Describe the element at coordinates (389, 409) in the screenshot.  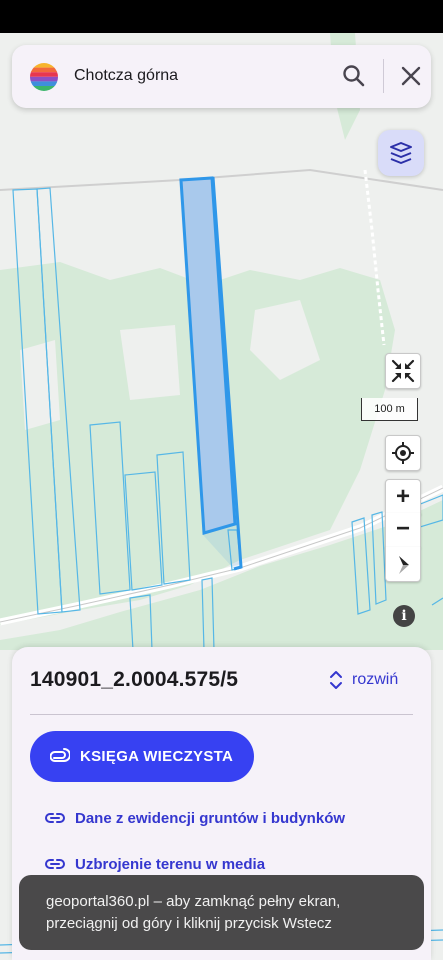
I see `map-scale: 100 m` at that location.